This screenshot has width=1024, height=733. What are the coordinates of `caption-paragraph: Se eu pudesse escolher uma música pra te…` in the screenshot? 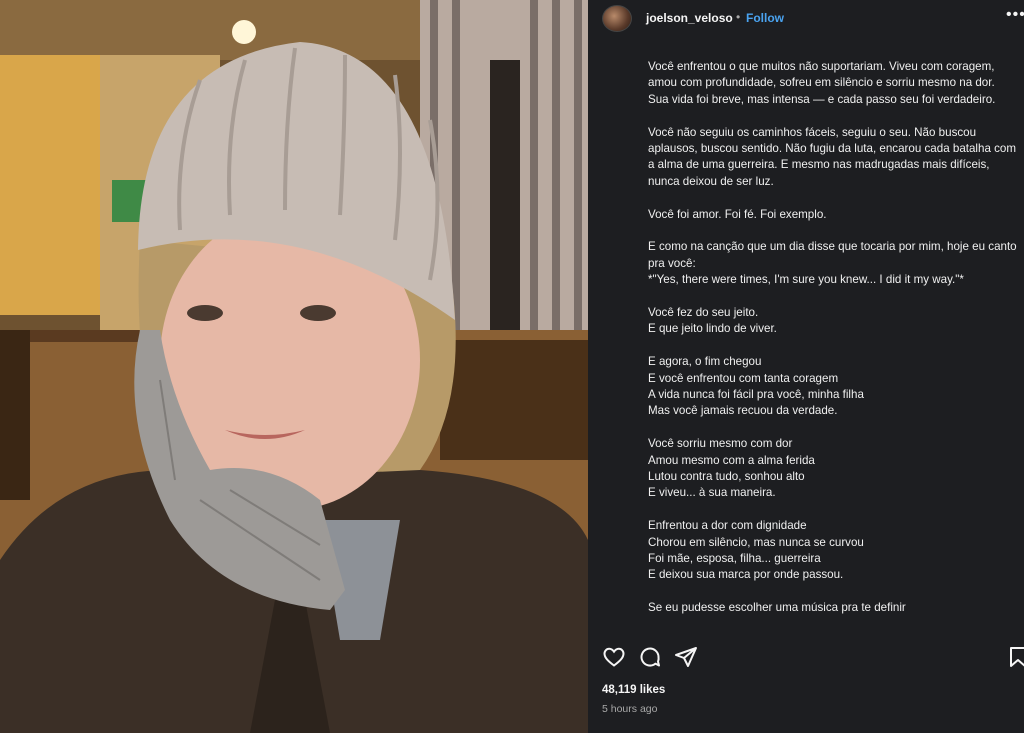 It's located at (777, 608).